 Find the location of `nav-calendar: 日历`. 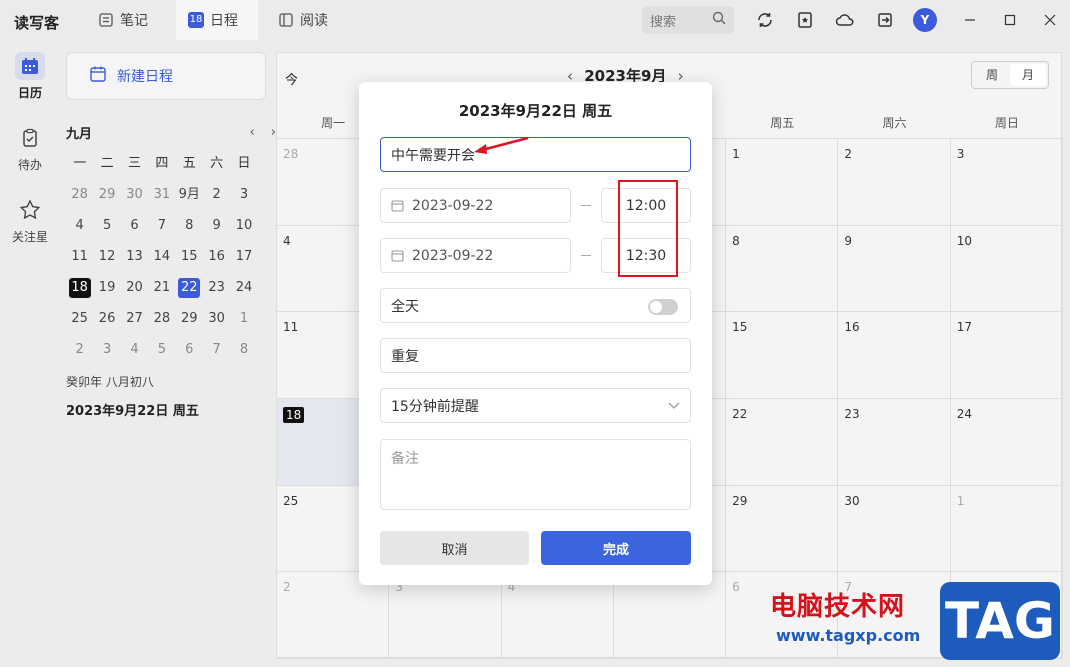

nav-calendar: 日历 is located at coordinates (30, 76).